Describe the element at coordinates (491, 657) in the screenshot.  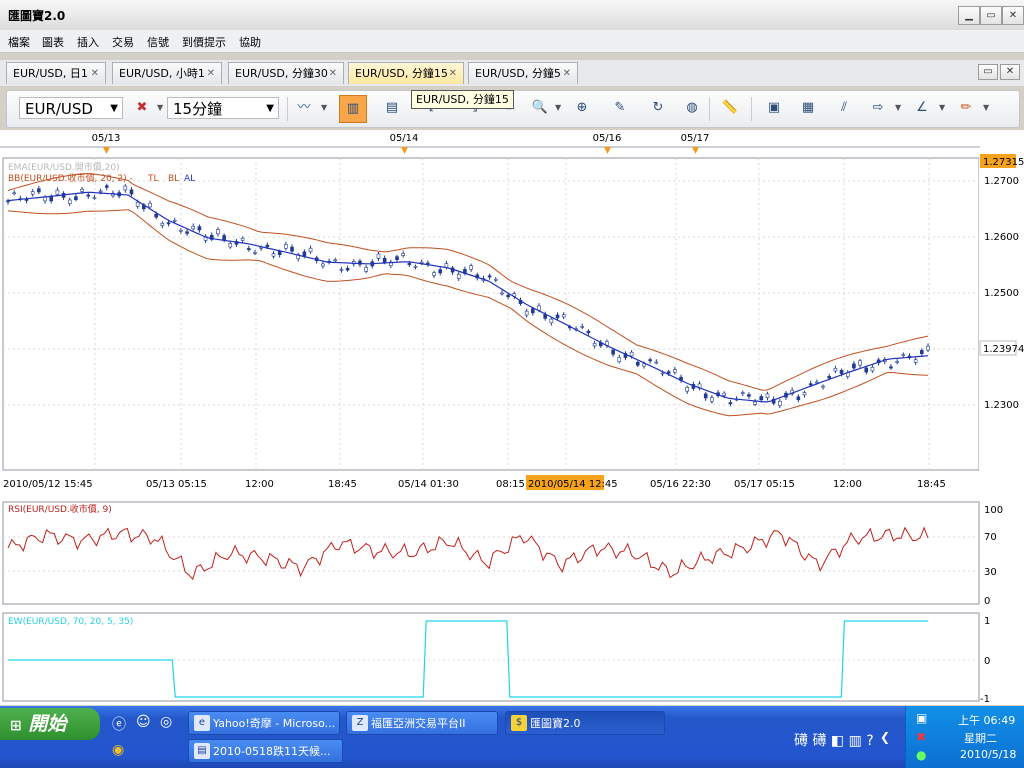
I see `ew-panel` at that location.